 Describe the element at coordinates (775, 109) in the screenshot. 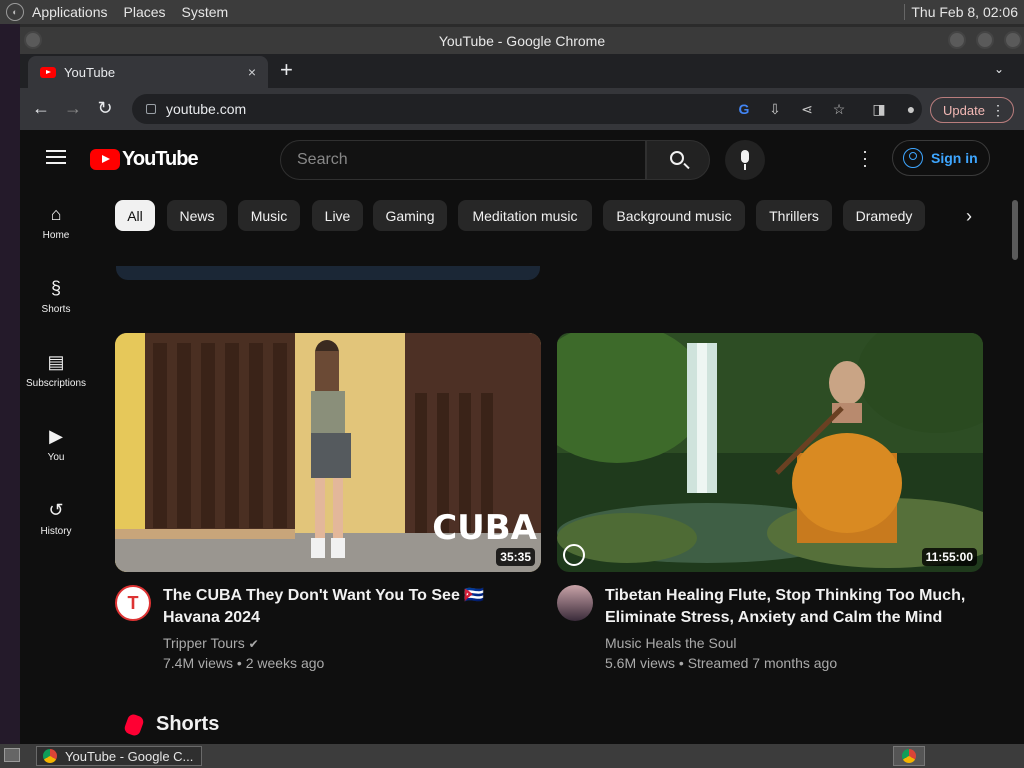

I see `install-app-icon: ⇩` at that location.